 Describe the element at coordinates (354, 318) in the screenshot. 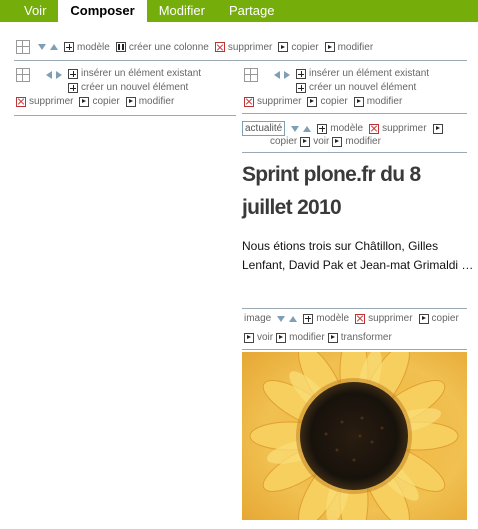

I see `image-item-toolbar: image modèle supprimer copier` at that location.